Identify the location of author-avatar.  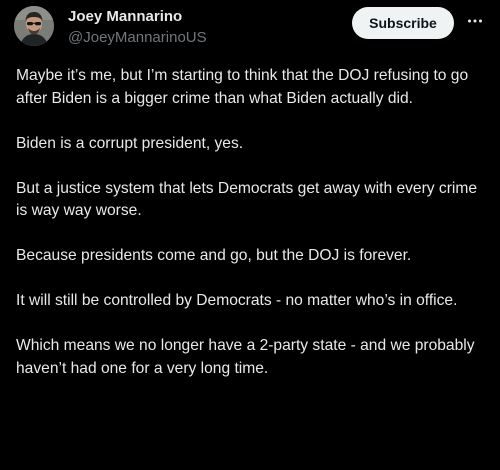
(34, 26).